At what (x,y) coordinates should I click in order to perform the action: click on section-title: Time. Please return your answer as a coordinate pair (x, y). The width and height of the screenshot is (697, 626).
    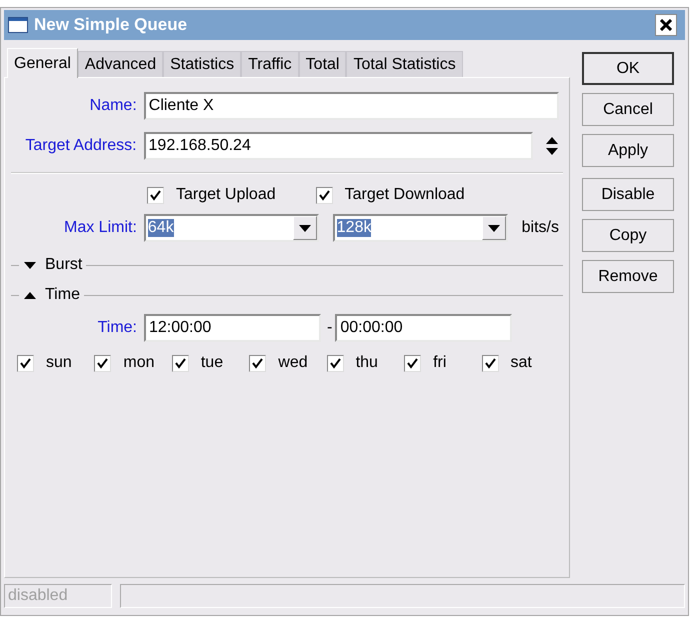
    Looking at the image, I should click on (62, 295).